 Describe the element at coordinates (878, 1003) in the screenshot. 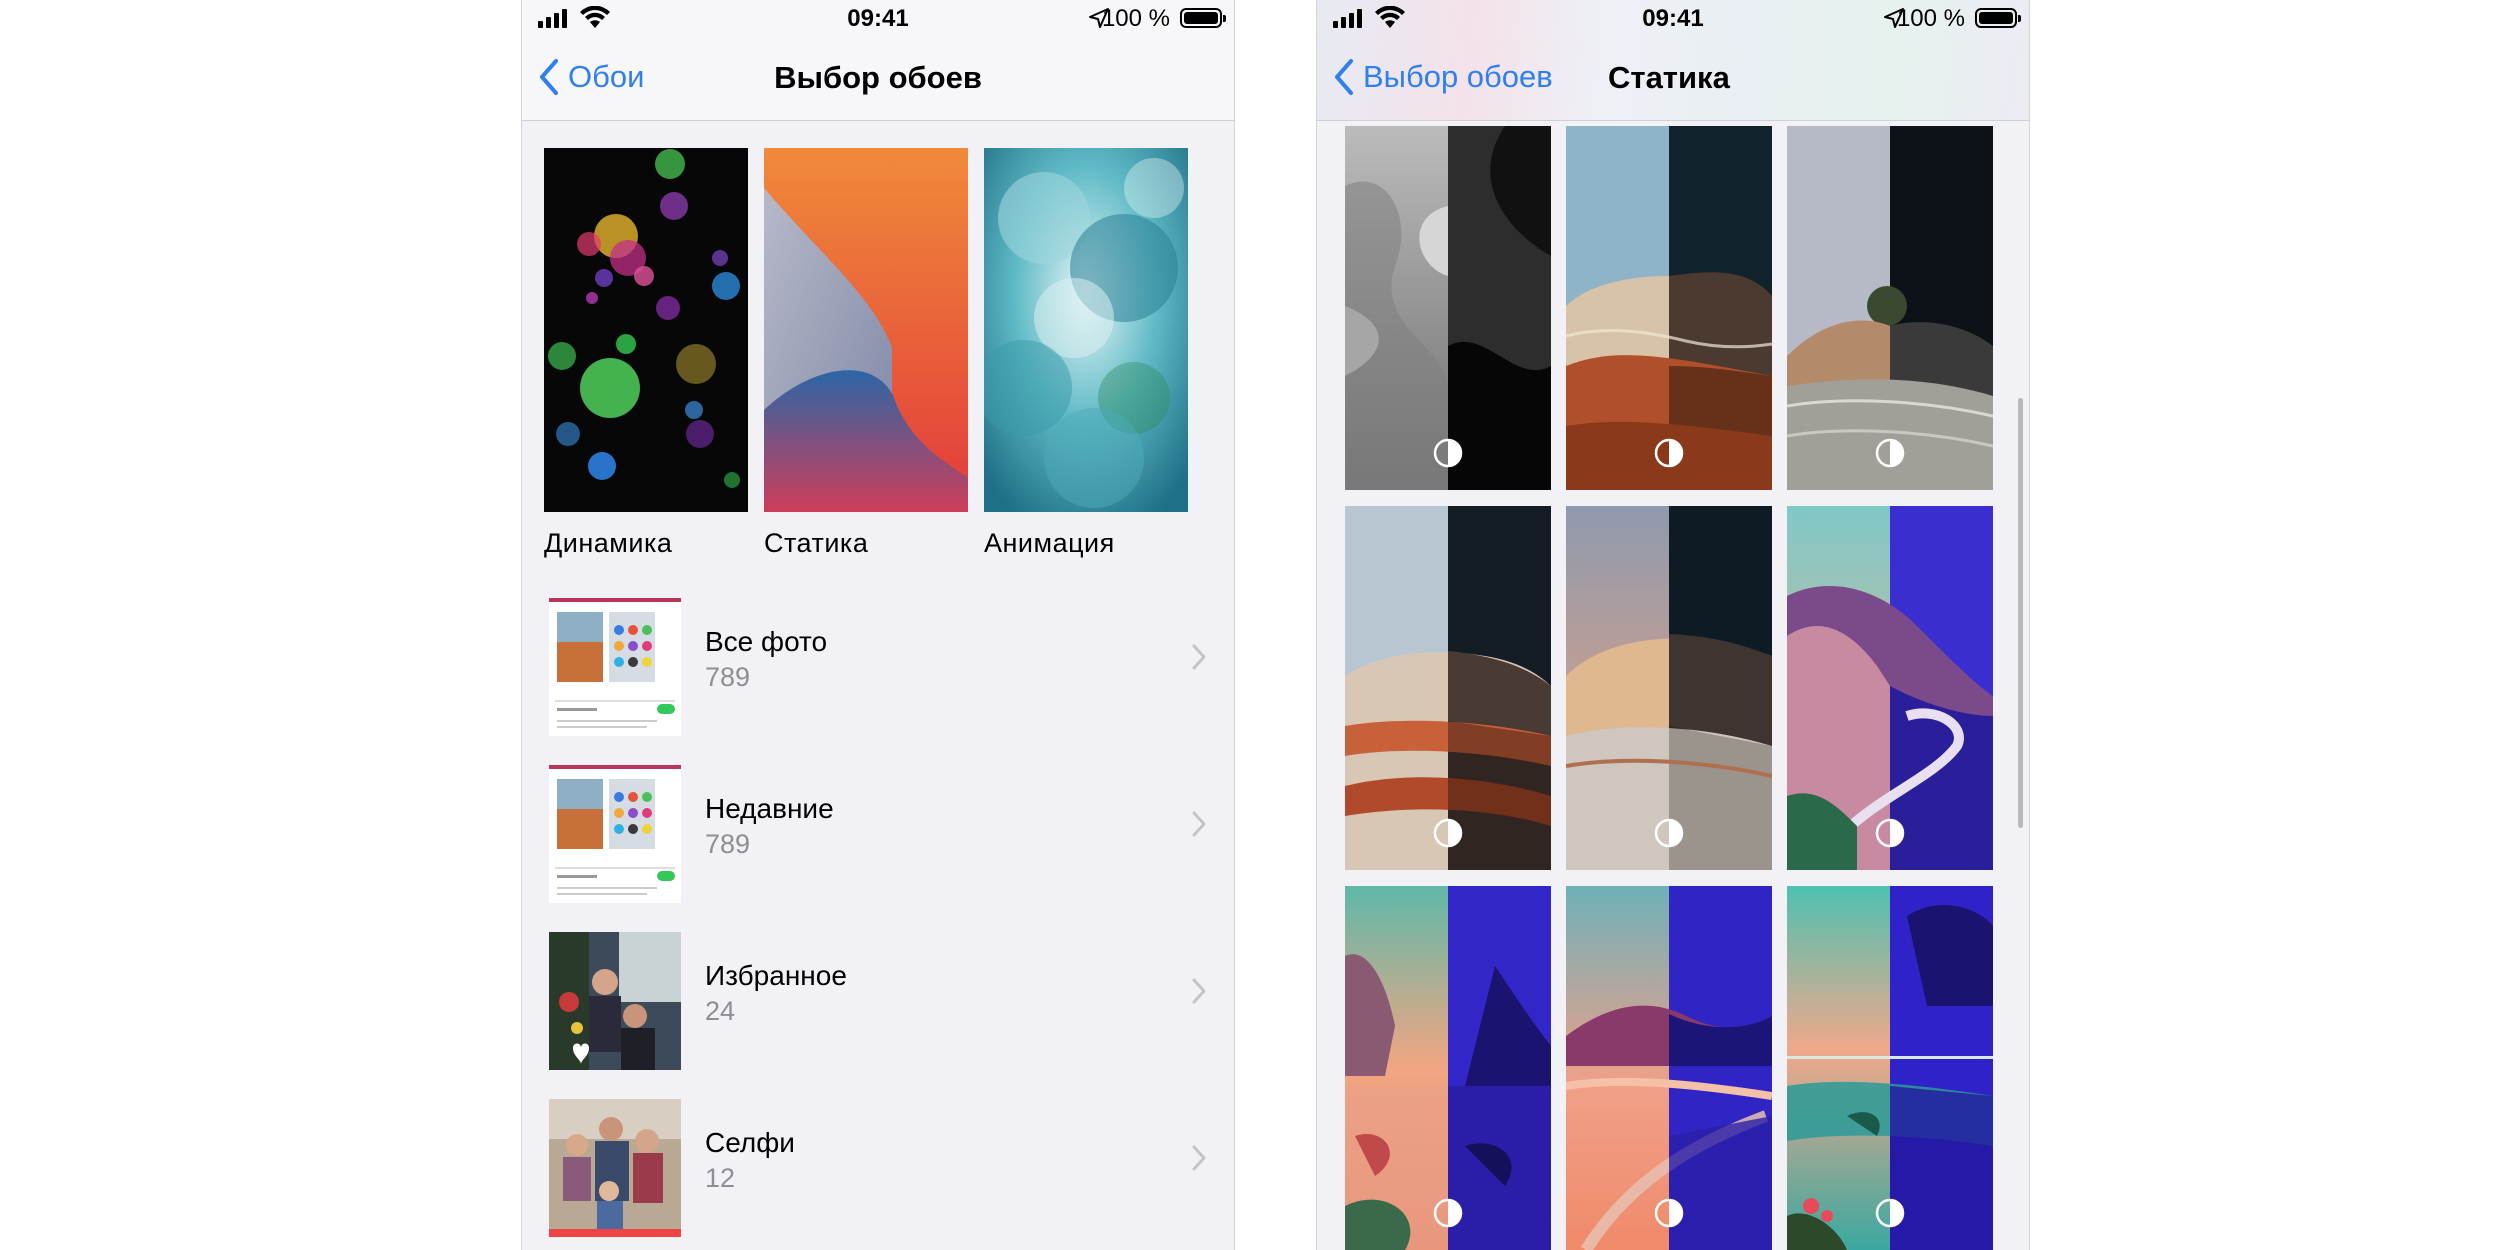

I see `album-row-favorites: Избранное 24` at that location.